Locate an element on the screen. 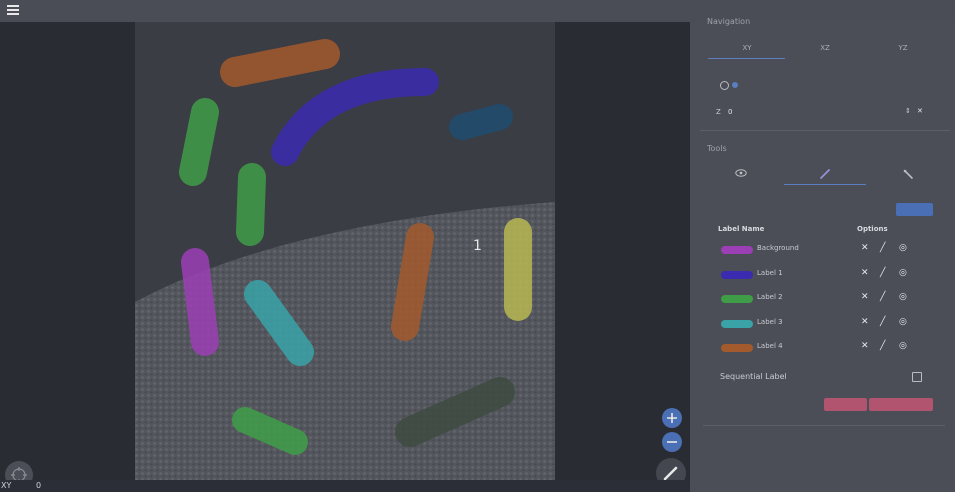 This screenshot has height=492, width=955. slice-input: 0 is located at coordinates (730, 112).